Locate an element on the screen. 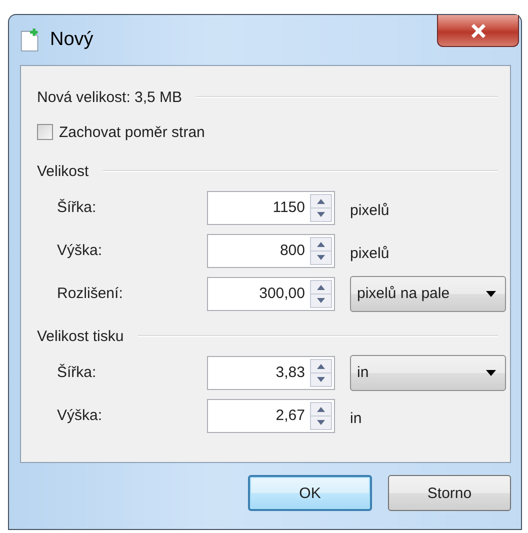 The height and width of the screenshot is (533, 528). new-size-text: Nová velikost: 3,5 MB is located at coordinates (109, 97).